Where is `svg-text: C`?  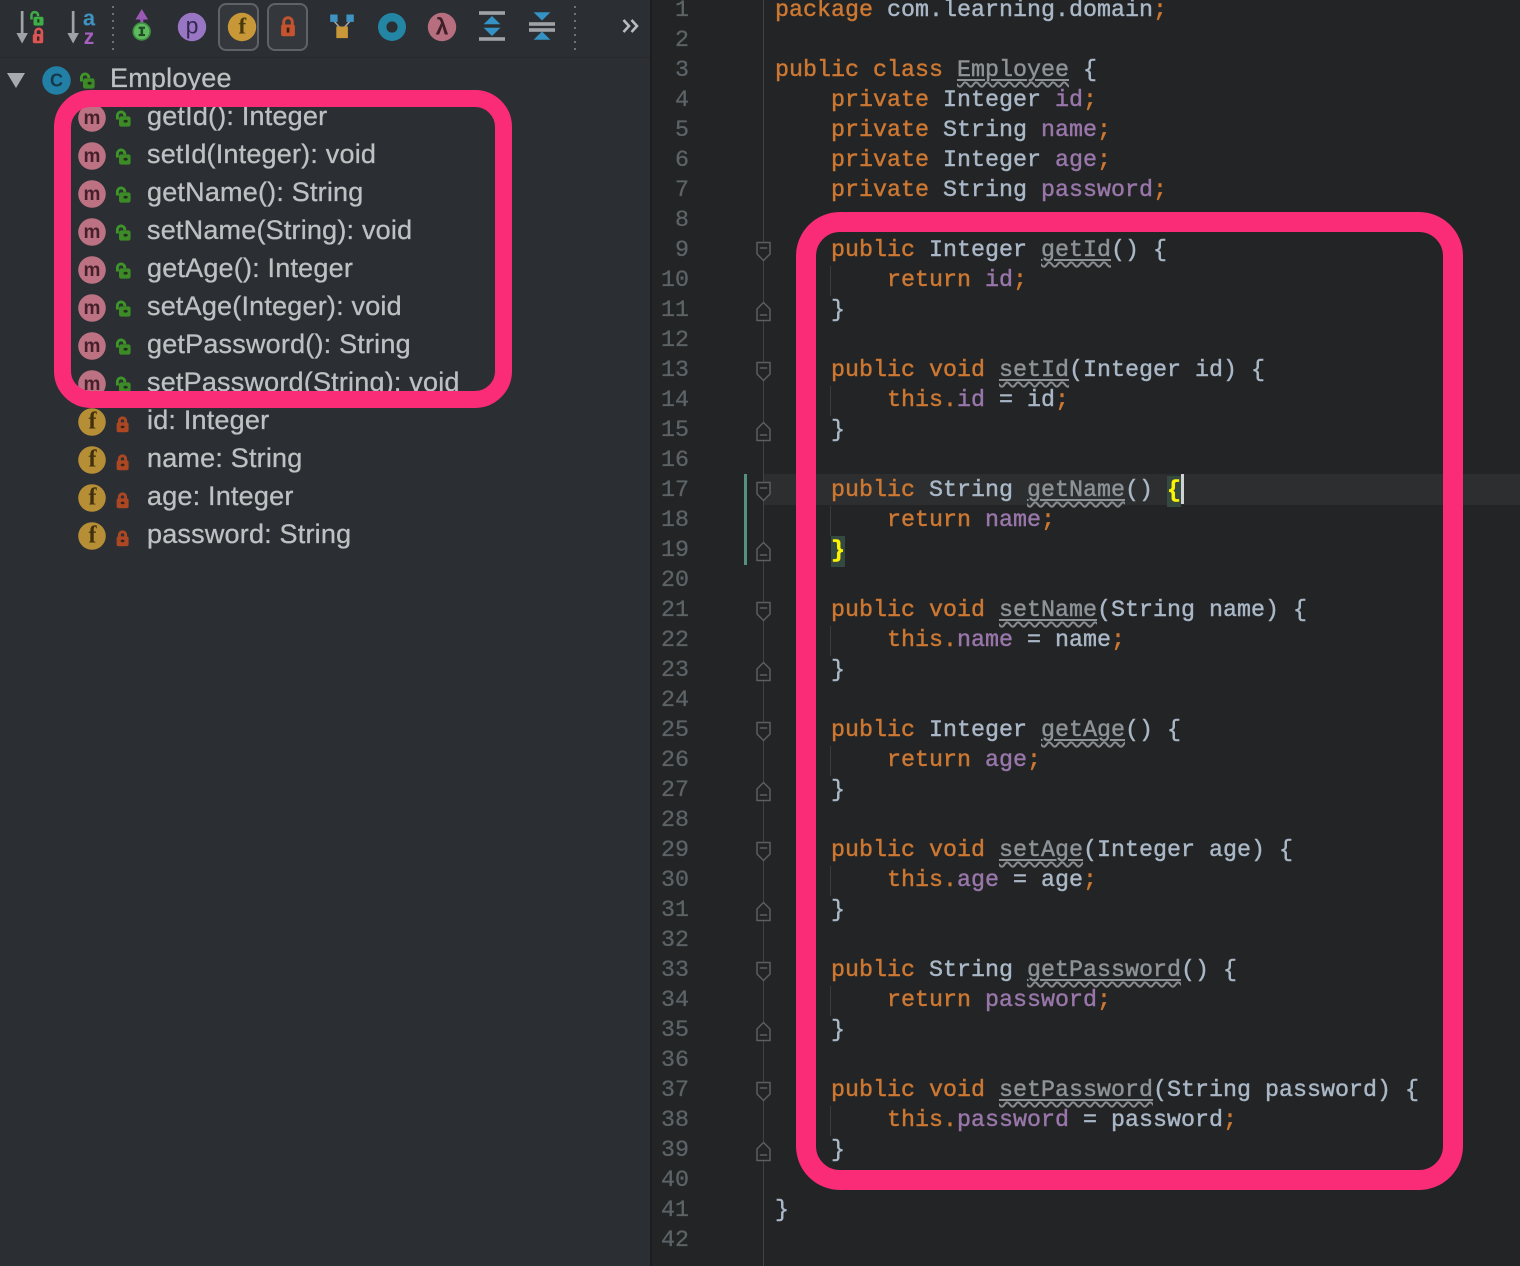
svg-text: C is located at coordinates (56, 81).